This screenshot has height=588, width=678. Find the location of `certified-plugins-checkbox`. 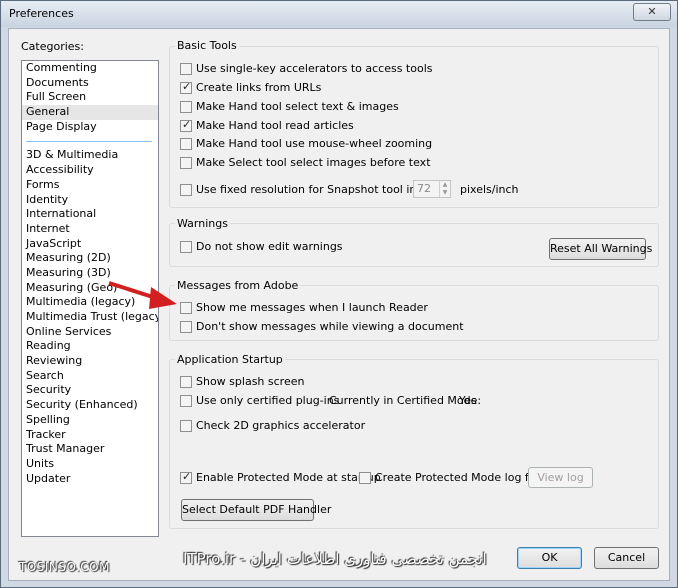

certified-plugins-checkbox is located at coordinates (186, 400).